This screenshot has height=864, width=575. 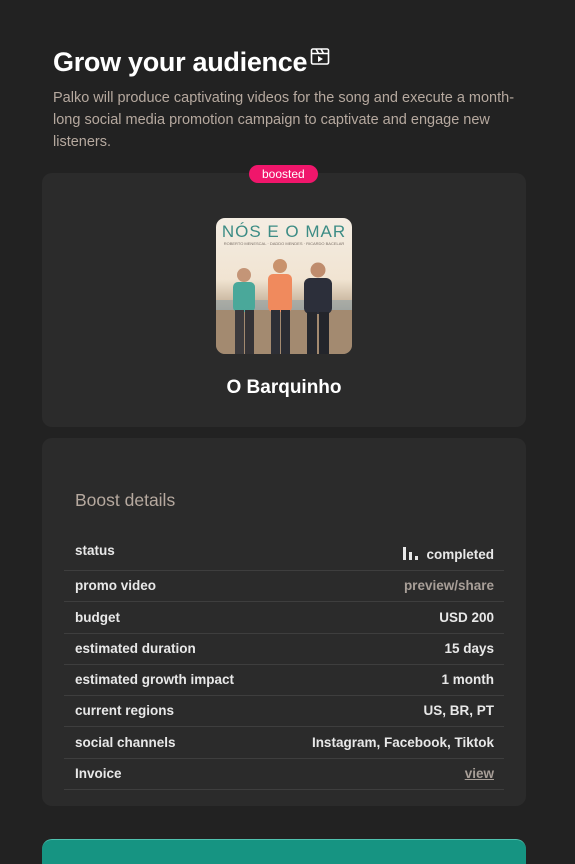 I want to click on status-text: completed, so click(x=460, y=554).